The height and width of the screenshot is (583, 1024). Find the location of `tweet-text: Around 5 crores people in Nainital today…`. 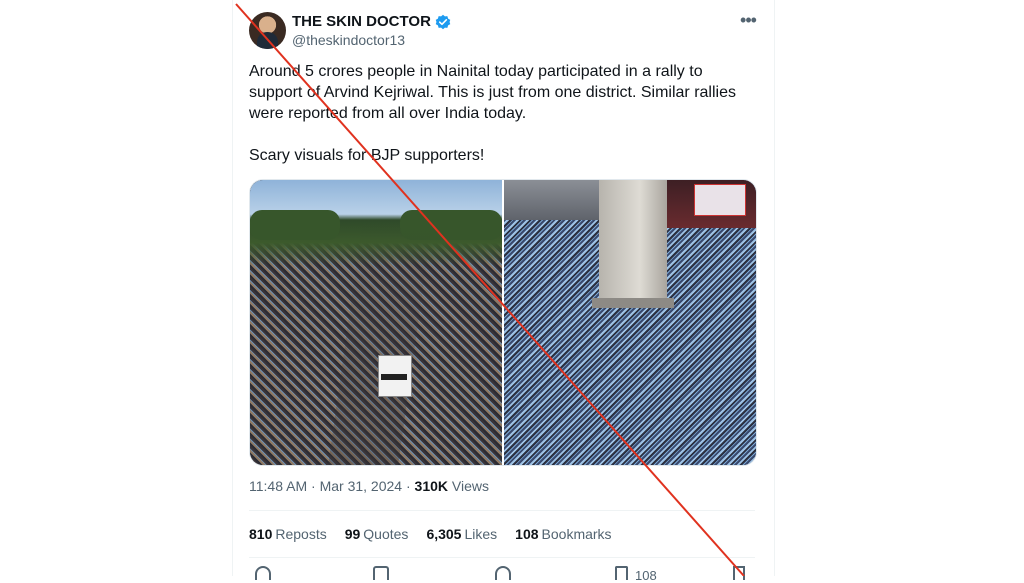

tweet-text: Around 5 crores people in Nainital today… is located at coordinates (492, 113).